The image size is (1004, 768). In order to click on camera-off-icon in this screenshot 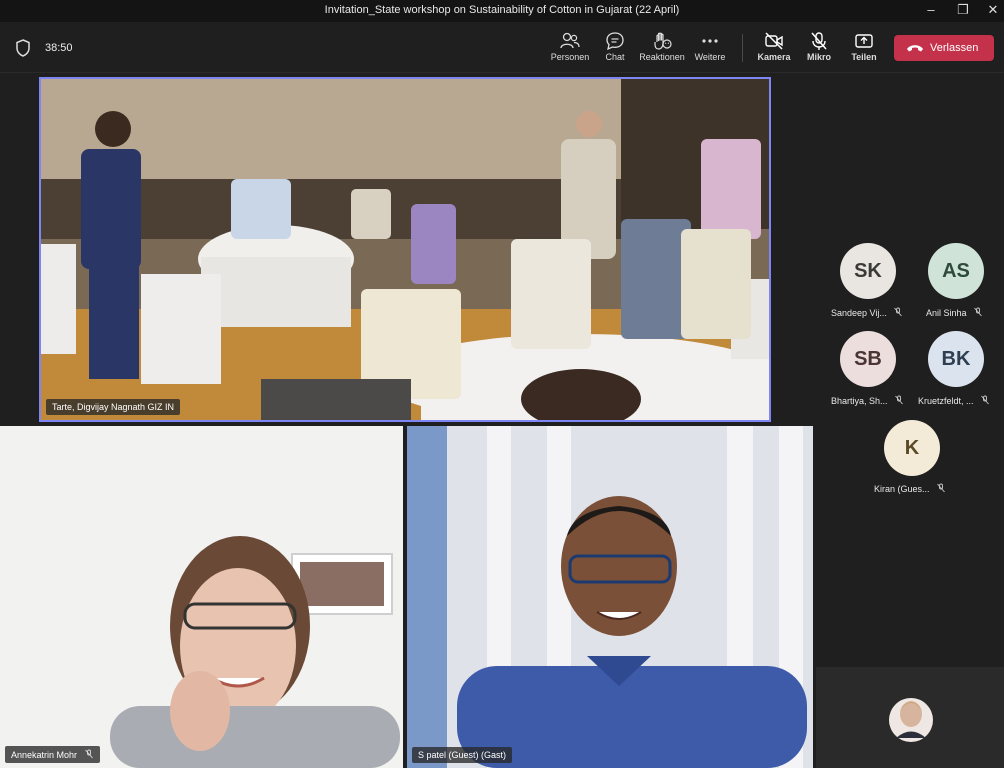, I will do `click(774, 41)`.